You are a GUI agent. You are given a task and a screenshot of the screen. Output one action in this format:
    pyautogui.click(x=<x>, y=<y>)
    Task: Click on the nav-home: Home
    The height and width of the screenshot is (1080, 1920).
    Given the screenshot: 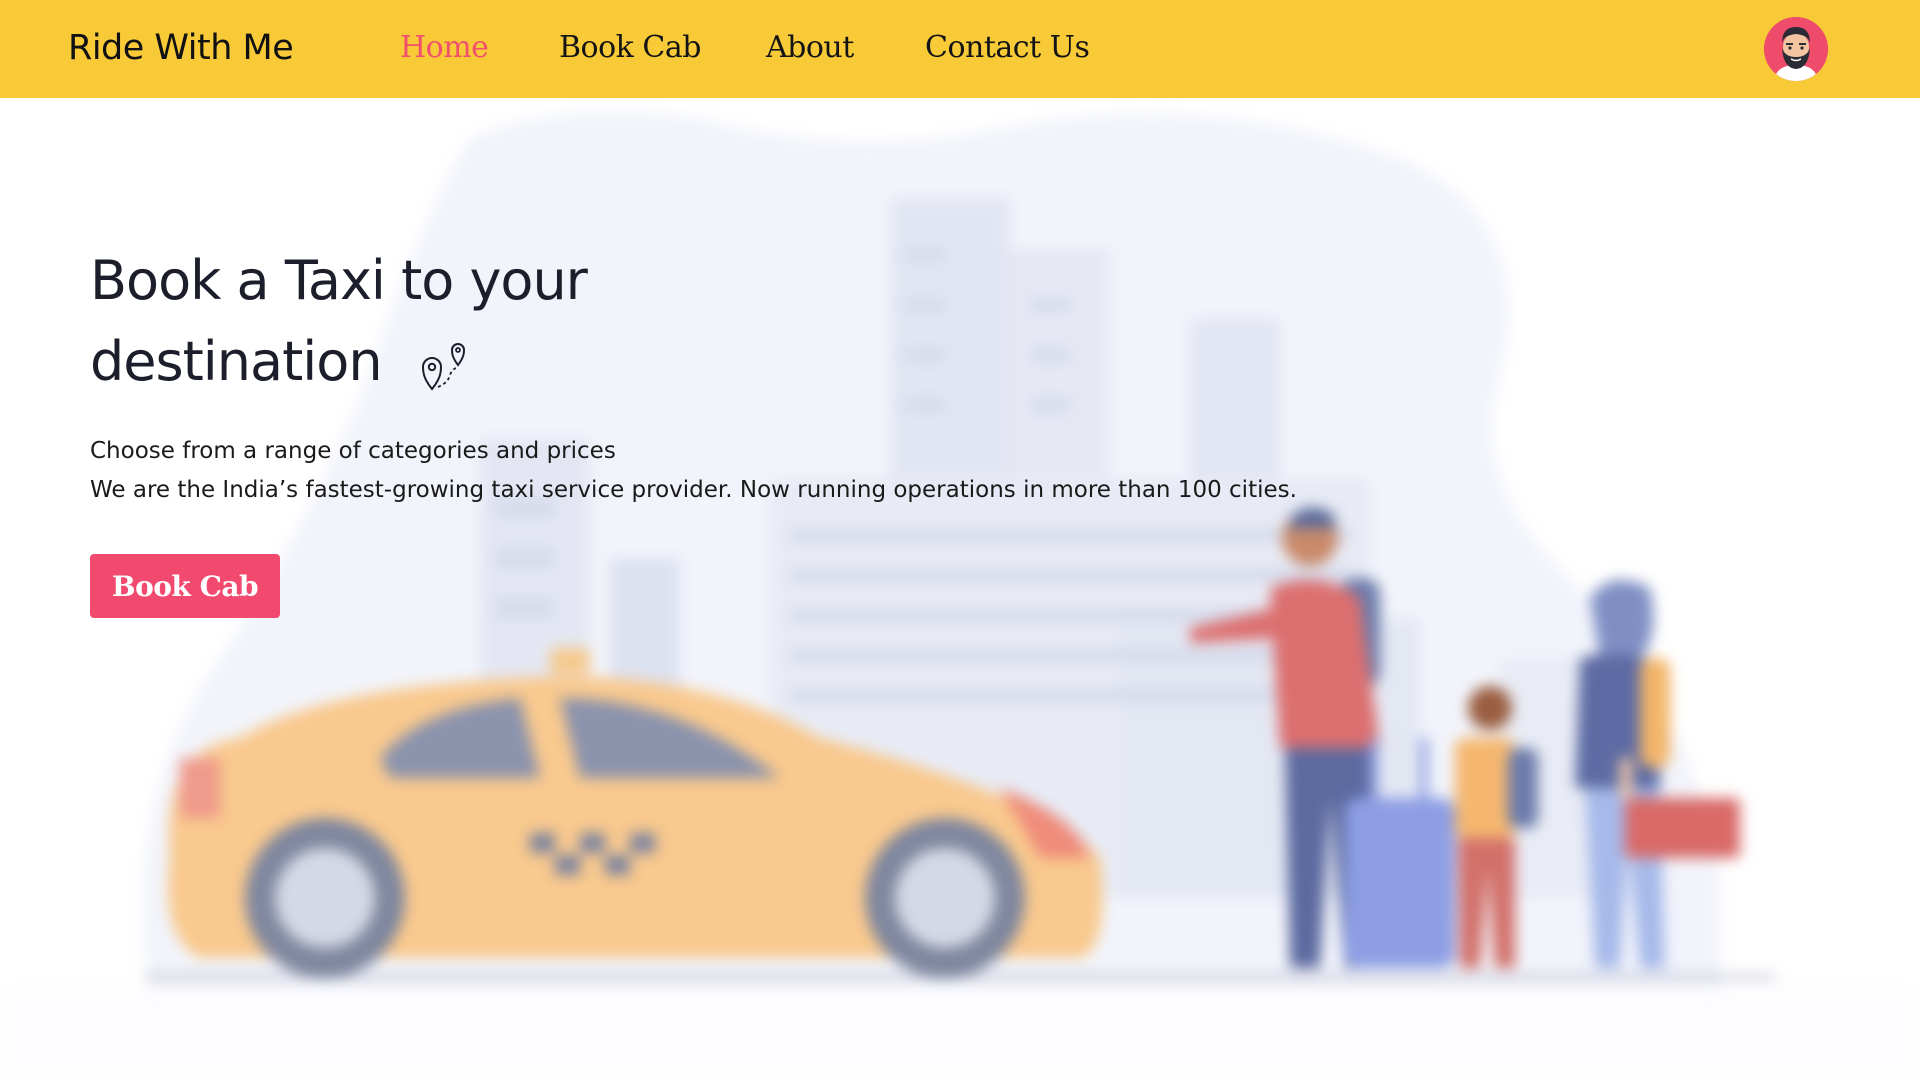 What is the action you would take?
    pyautogui.click(x=444, y=47)
    